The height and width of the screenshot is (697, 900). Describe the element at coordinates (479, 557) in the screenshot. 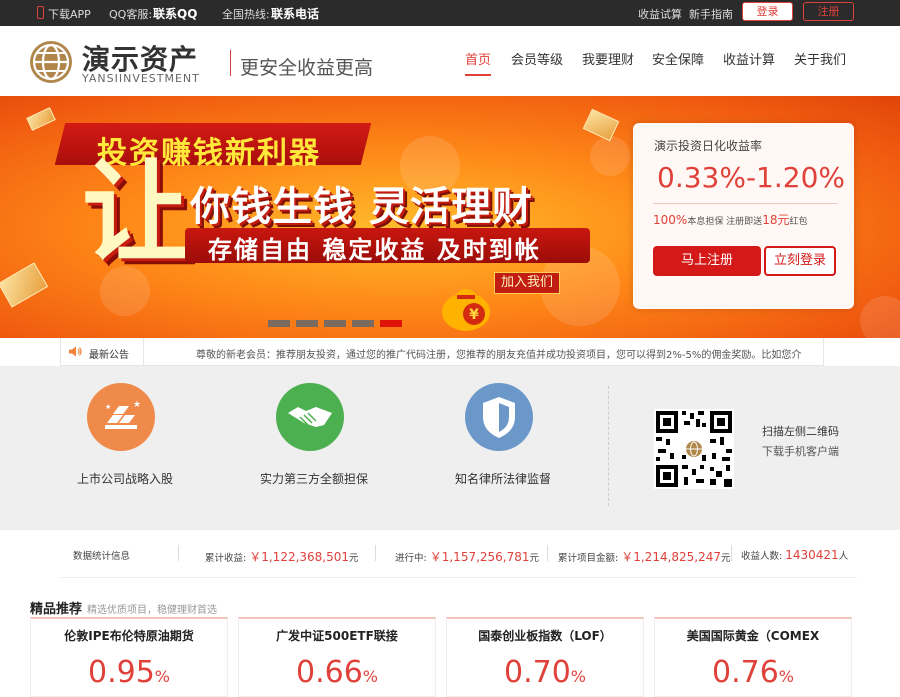

I see `stat-in-progress-value: ￥1,157,256,781` at that location.